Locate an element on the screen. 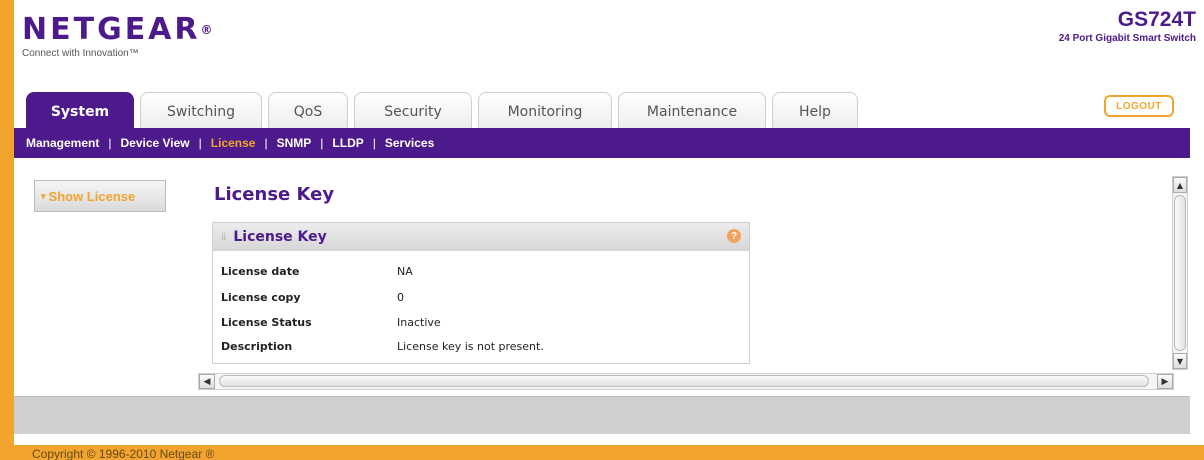 The width and height of the screenshot is (1204, 460). row-value: License key is not present. is located at coordinates (470, 346).